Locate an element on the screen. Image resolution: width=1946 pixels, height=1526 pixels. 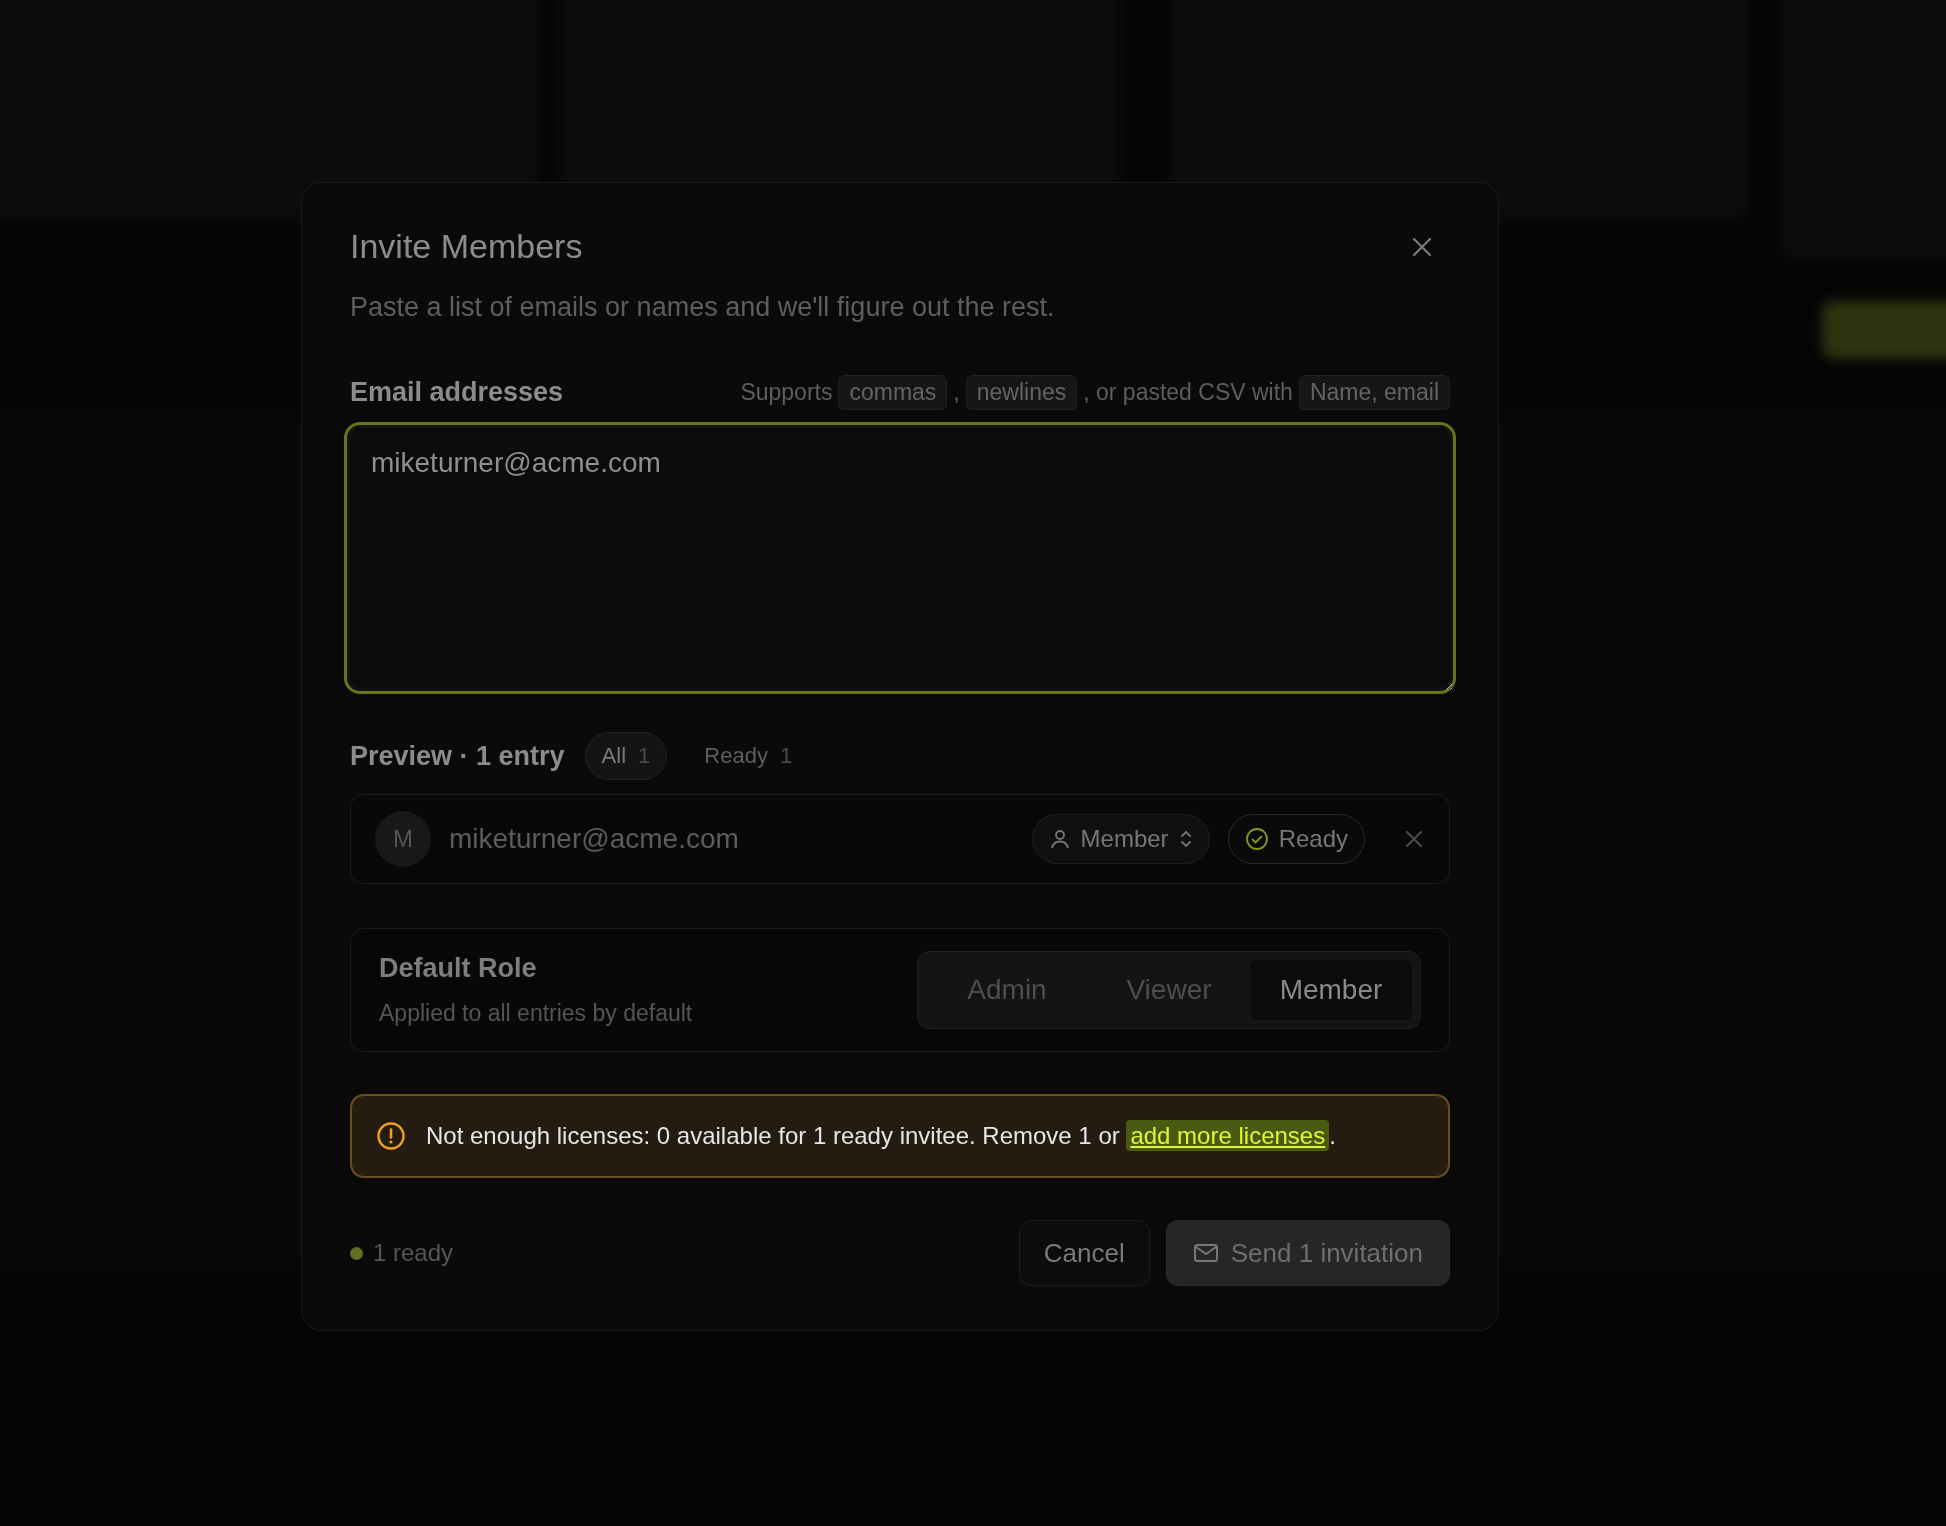
format-chip: newlines is located at coordinates (1021, 392).